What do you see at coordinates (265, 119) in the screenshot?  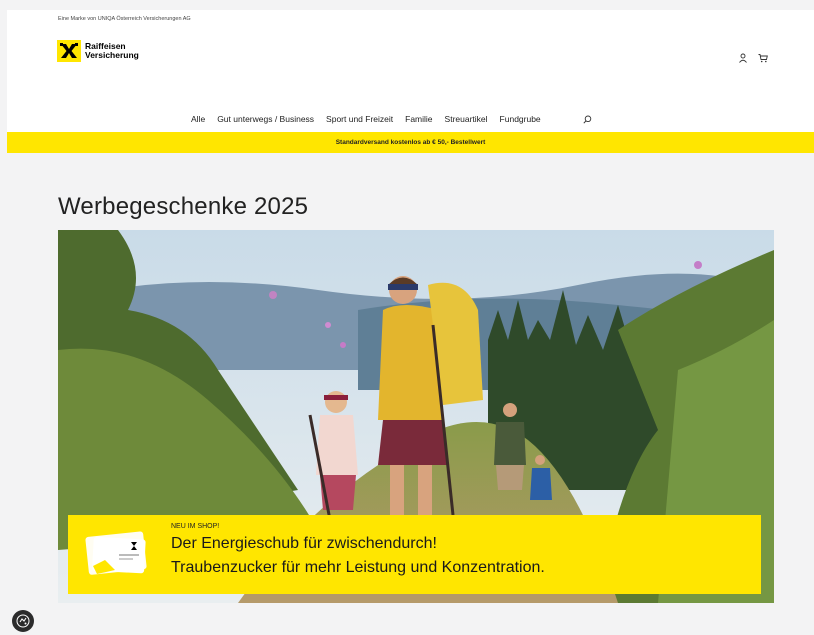 I see `nav-item-gut-unterwegs: Gut unterwegs / Business` at bounding box center [265, 119].